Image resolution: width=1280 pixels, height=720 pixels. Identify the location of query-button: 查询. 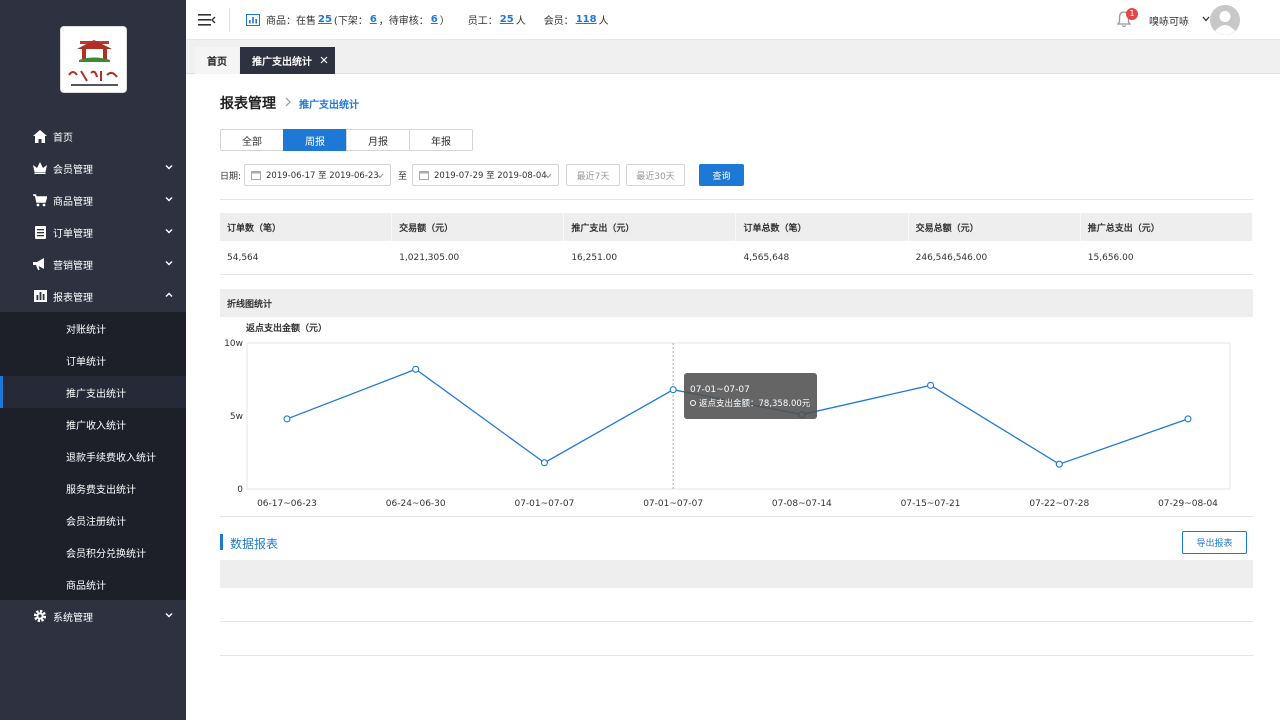
(721, 175).